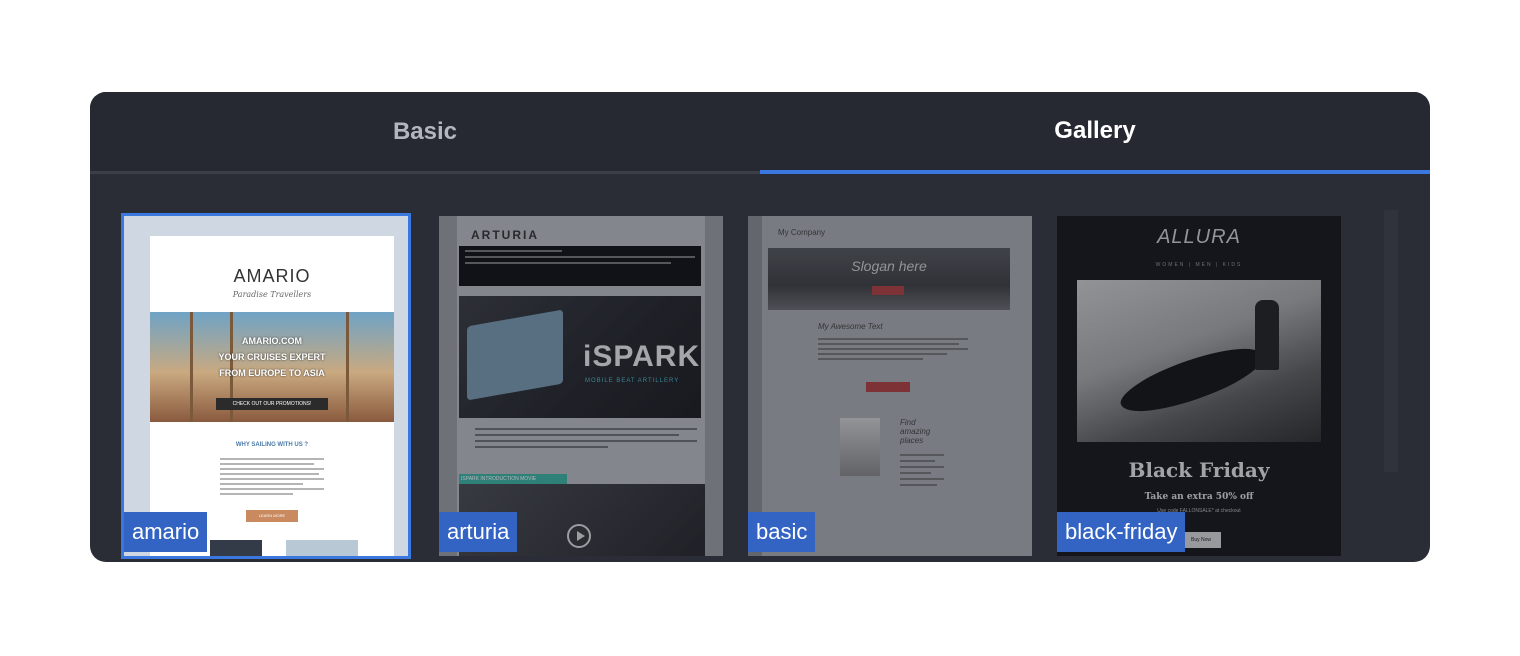  Describe the element at coordinates (579, 536) in the screenshot. I see `play-icon` at that location.